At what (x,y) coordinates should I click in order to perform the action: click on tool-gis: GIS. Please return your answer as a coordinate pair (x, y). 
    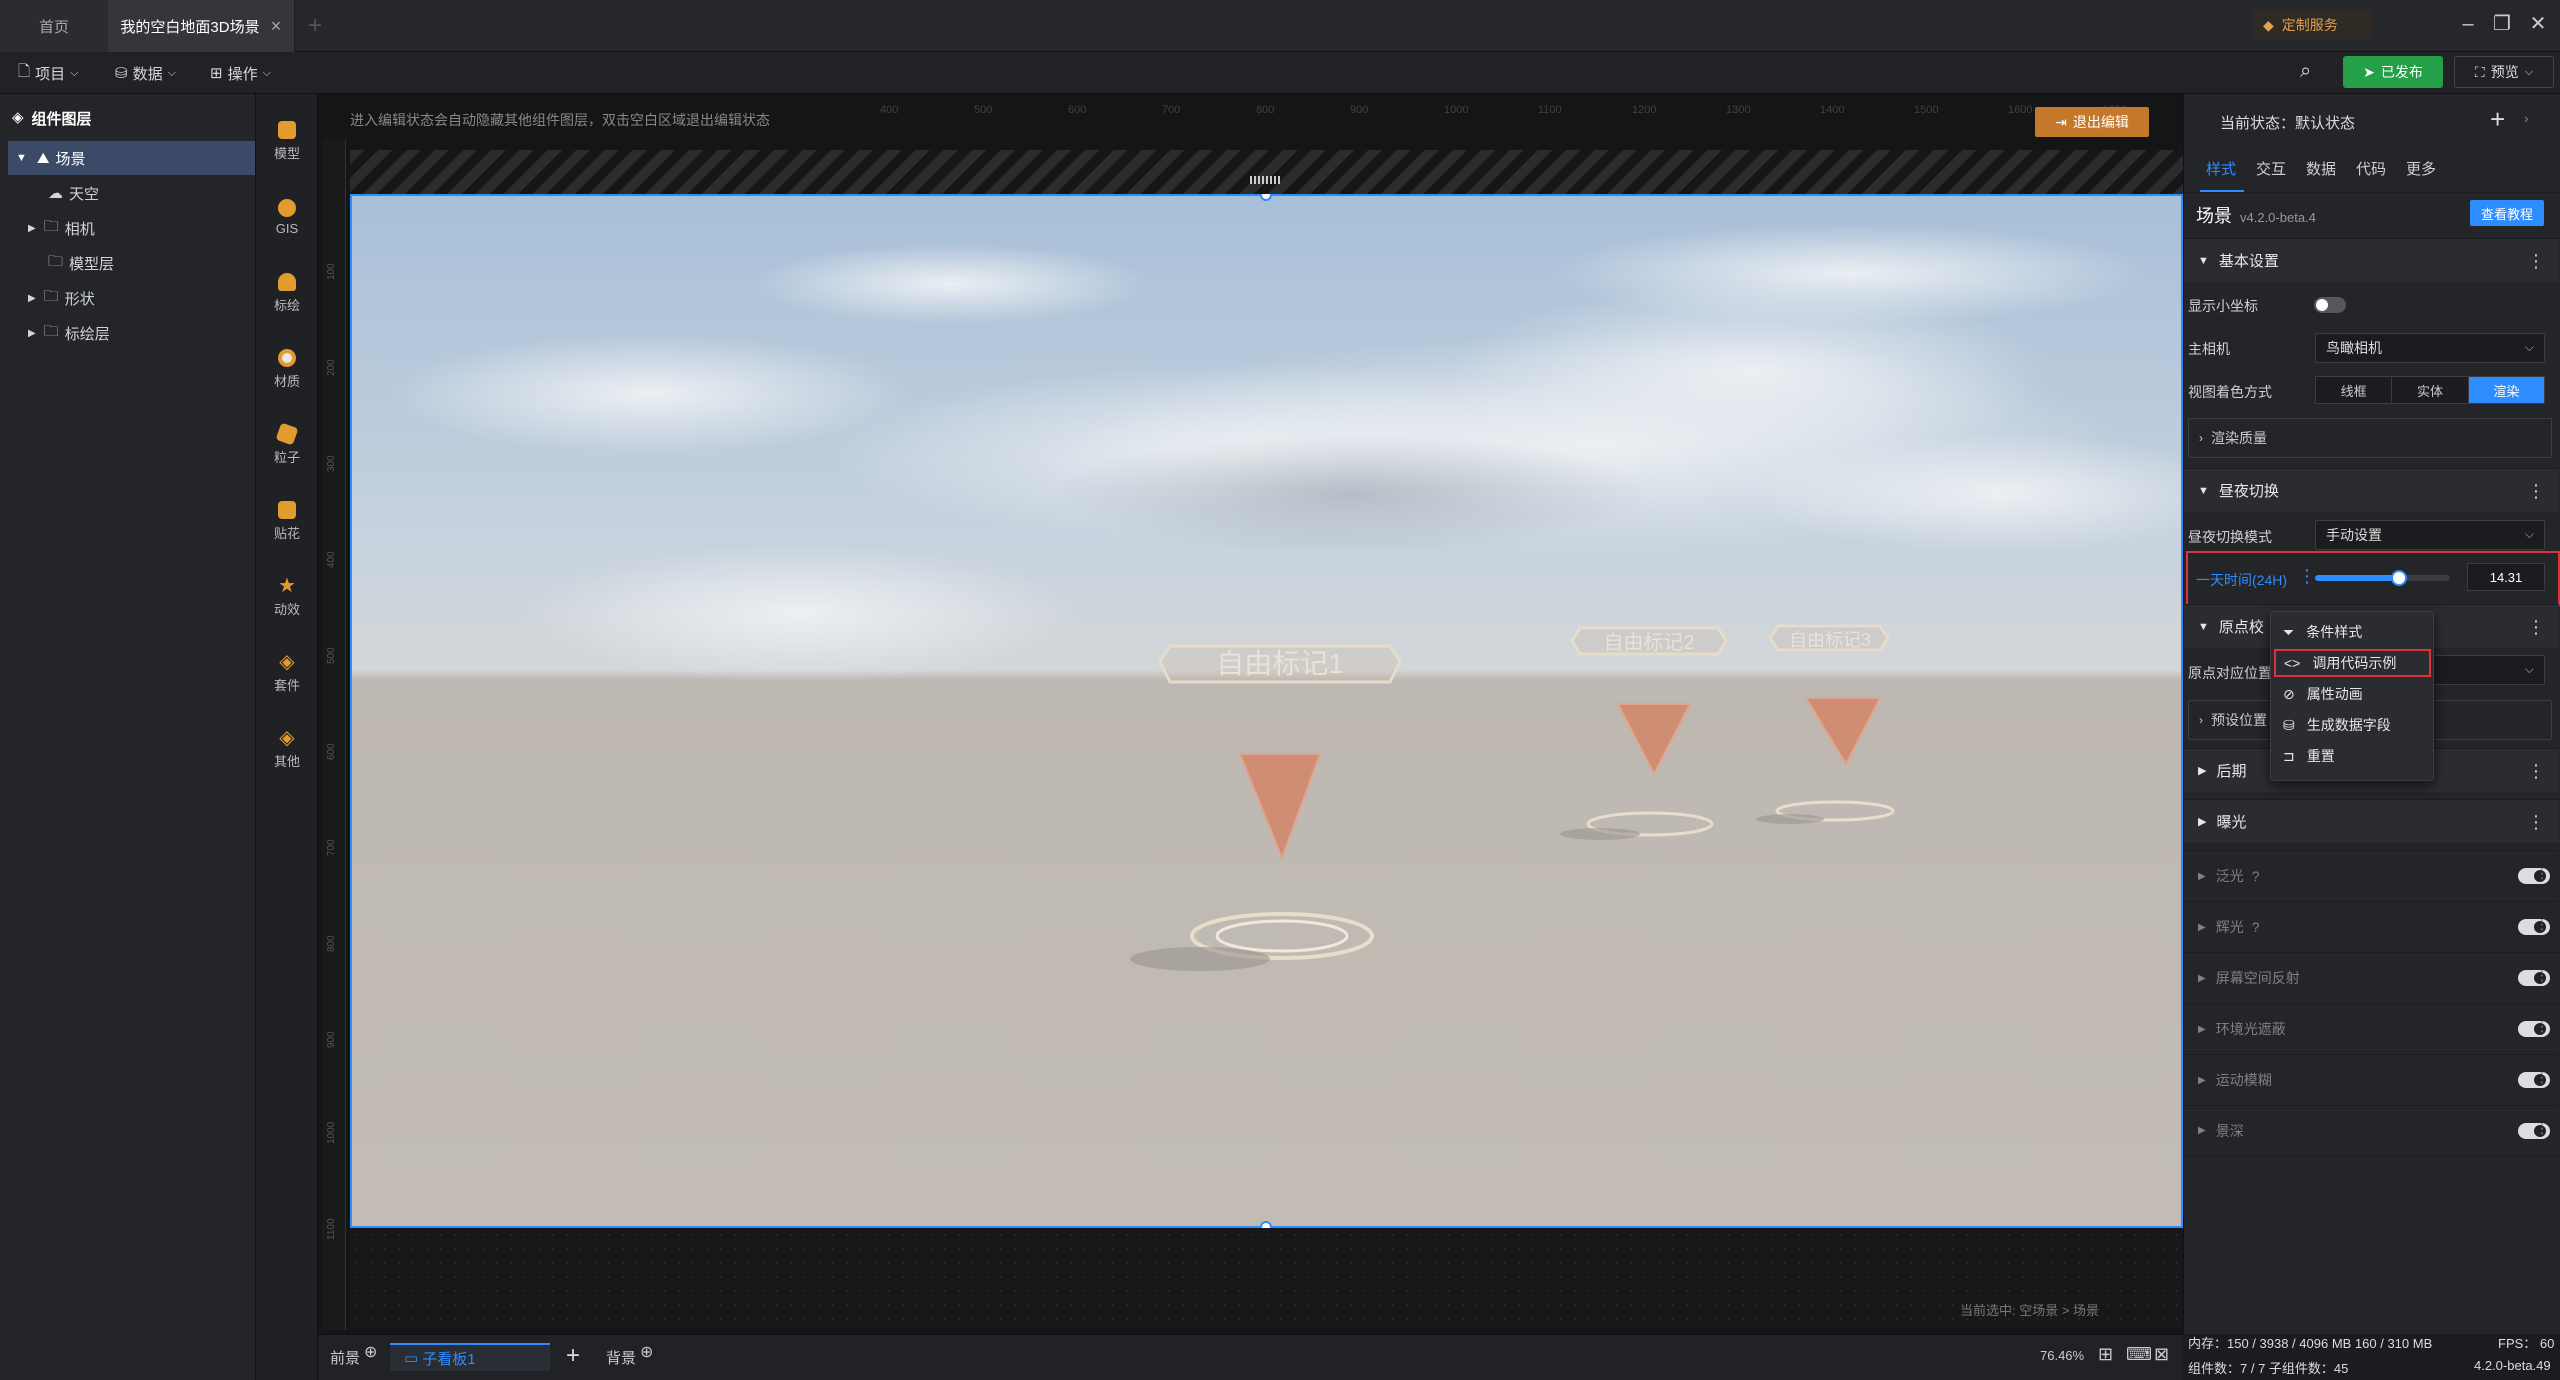
    Looking at the image, I should click on (287, 217).